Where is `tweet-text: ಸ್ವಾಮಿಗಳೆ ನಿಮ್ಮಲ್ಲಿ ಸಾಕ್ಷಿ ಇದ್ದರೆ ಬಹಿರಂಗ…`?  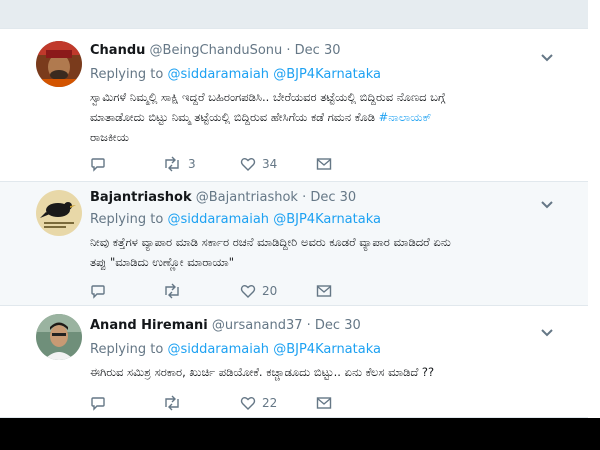 tweet-text: ಸ್ವಾಮಿಗಳೆ ನಿಮ್ಮಲ್ಲಿ ಸಾಕ್ಷಿ ಇದ್ದರೆ ಬಹಿರಂಗ… is located at coordinates (330, 117).